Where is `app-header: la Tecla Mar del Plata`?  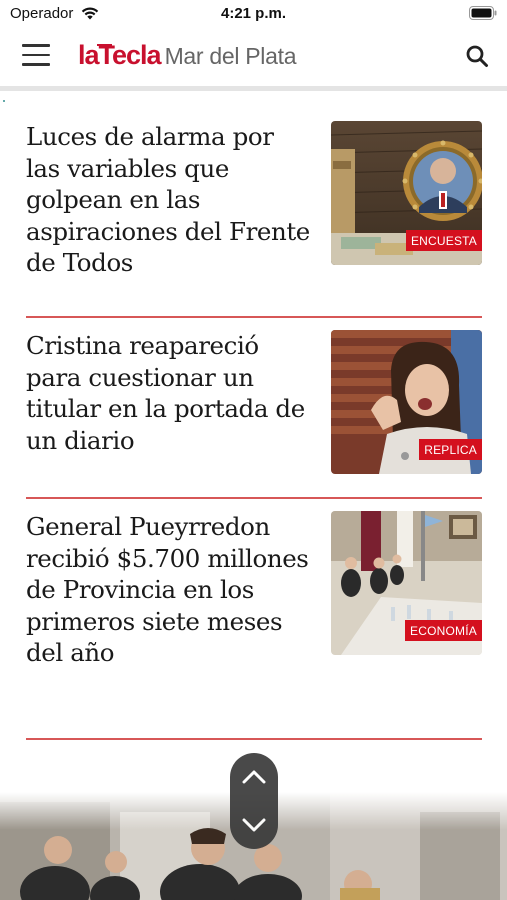
app-header: la Tecla Mar del Plata is located at coordinates (253, 57).